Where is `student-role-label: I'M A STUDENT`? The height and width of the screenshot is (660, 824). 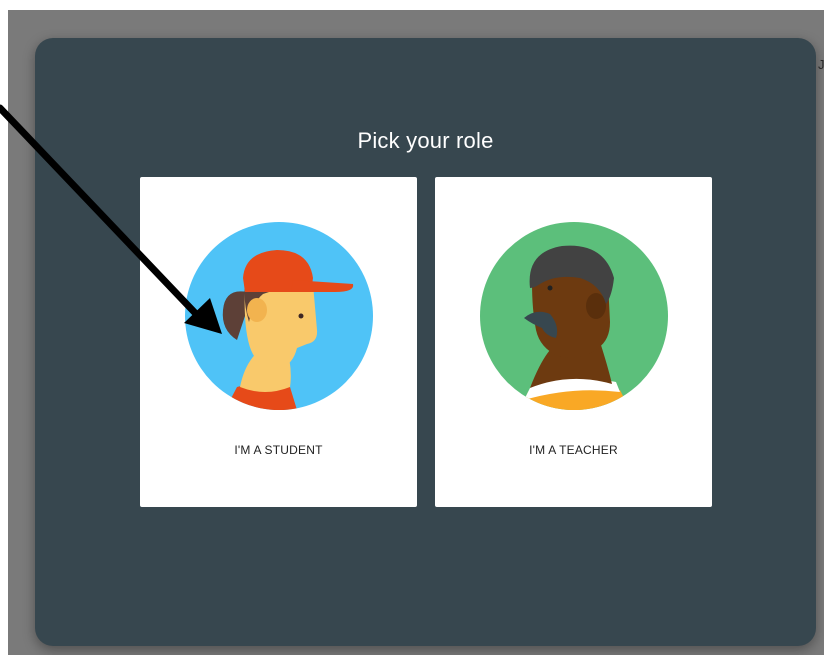 student-role-label: I'M A STUDENT is located at coordinates (278, 450).